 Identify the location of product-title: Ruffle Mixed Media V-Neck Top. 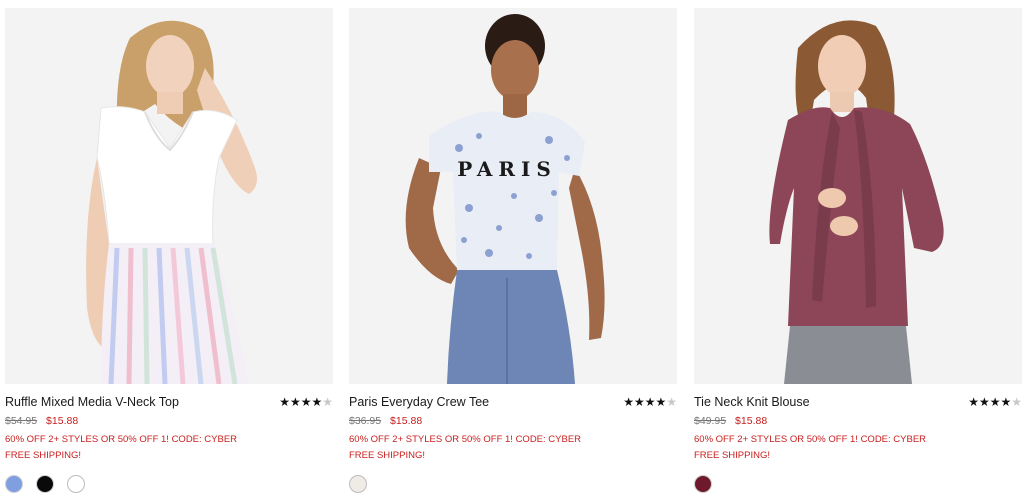
(92, 402).